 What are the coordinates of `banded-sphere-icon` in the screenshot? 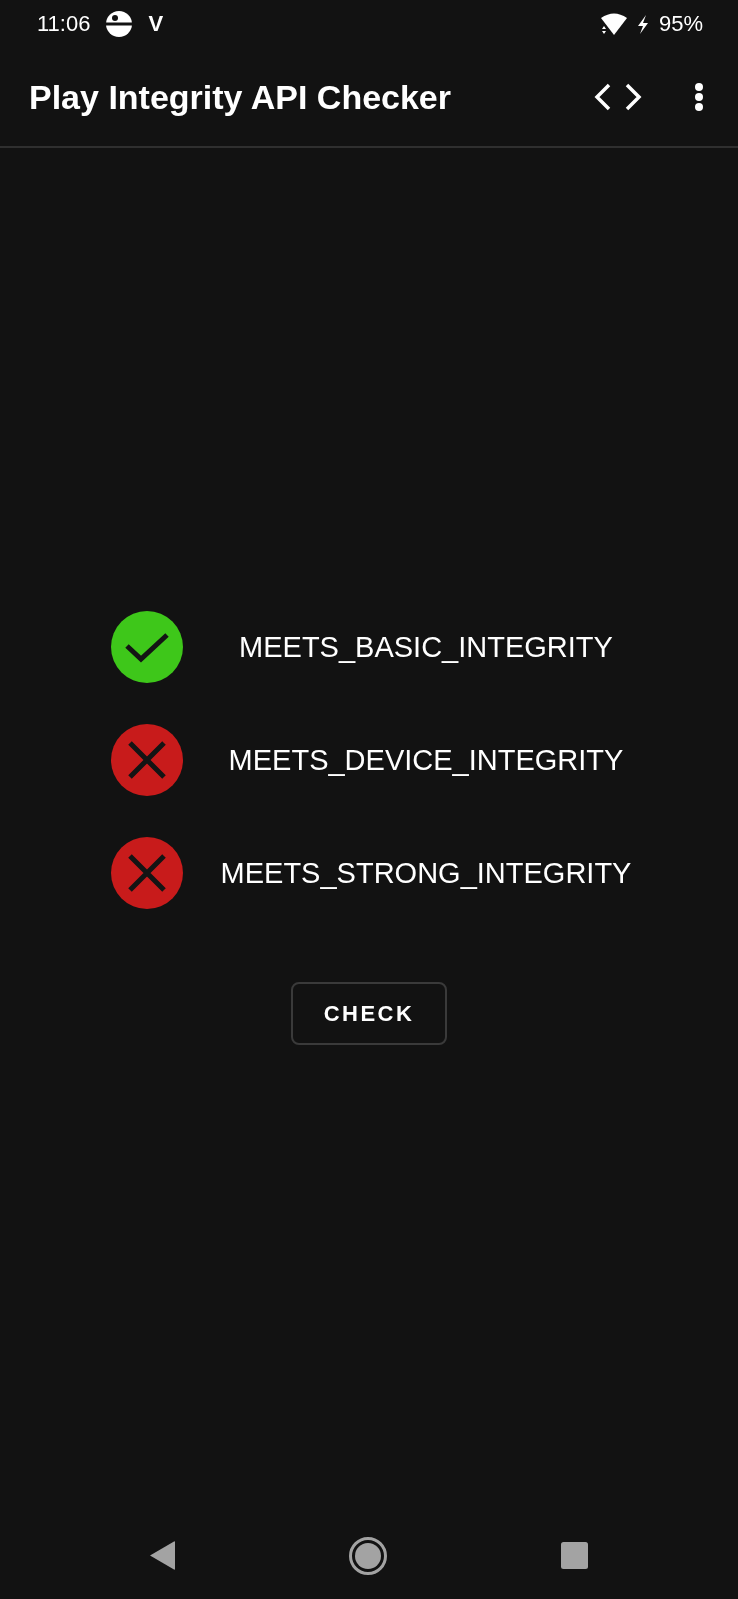 It's located at (119, 24).